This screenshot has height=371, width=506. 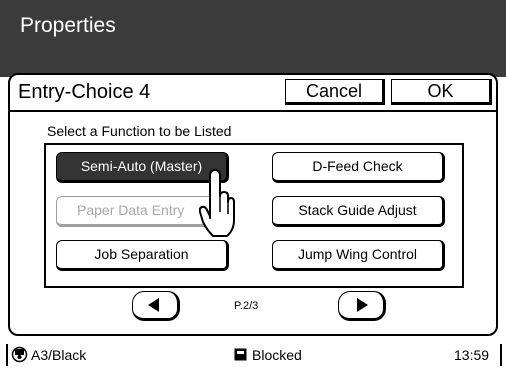 What do you see at coordinates (358, 167) in the screenshot?
I see `function-d-feed-check-button: D-Feed Check` at bounding box center [358, 167].